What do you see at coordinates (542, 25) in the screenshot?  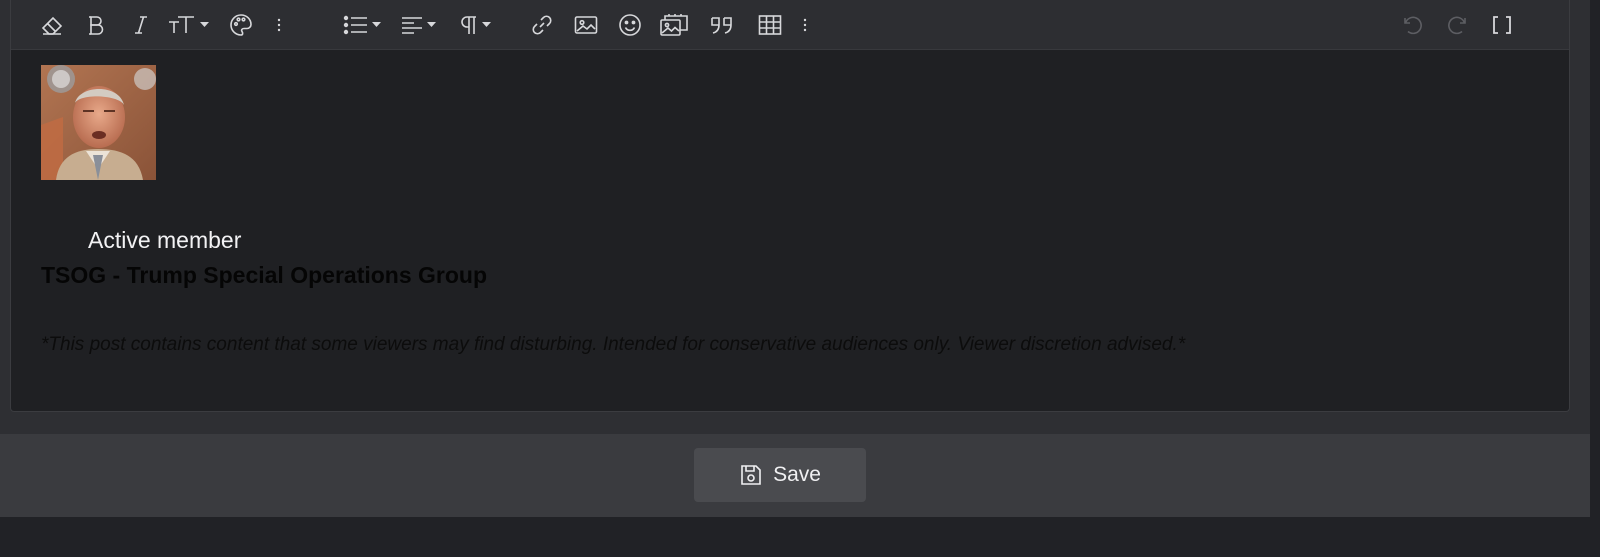 I see `link-icon` at bounding box center [542, 25].